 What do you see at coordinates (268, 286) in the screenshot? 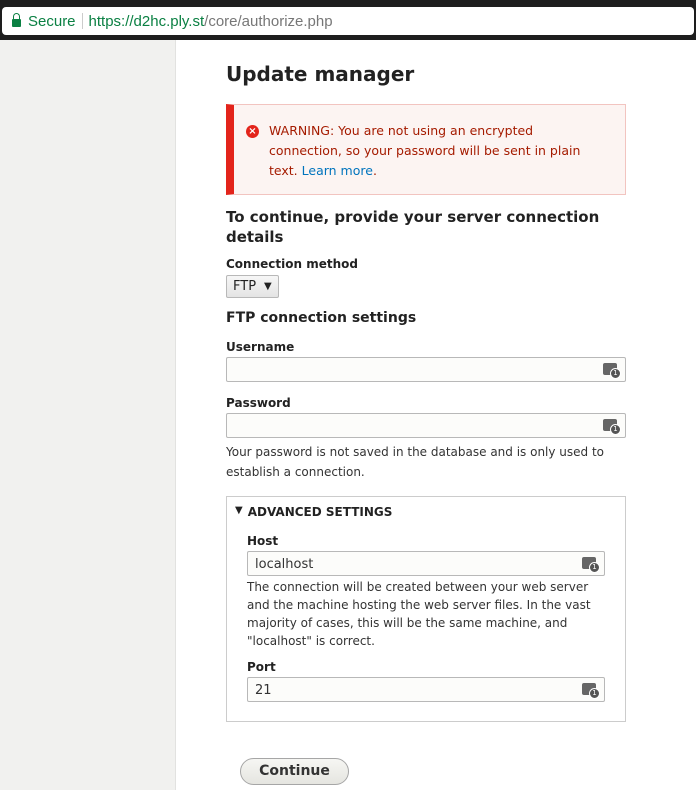
I see `chevron-down-icon: ▼` at bounding box center [268, 286].